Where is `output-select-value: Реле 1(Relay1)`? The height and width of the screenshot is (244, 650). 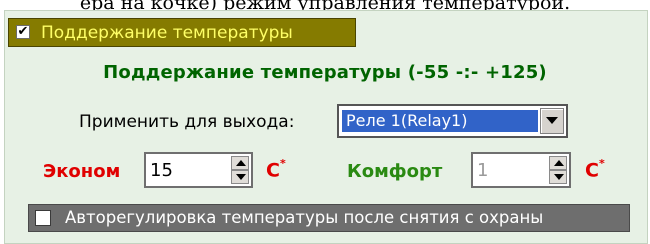
output-select-value: Реле 1(Relay1) is located at coordinates (440, 121).